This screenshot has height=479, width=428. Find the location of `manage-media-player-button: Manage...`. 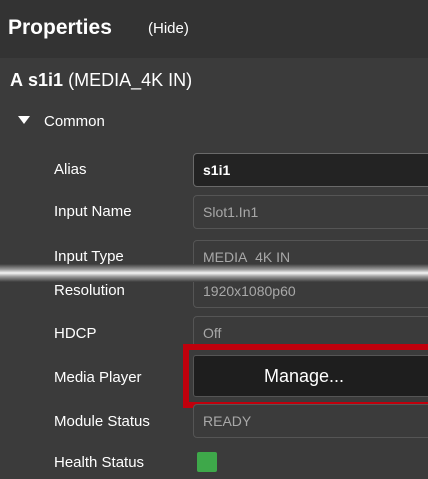

manage-media-player-button: Manage... is located at coordinates (310, 376).